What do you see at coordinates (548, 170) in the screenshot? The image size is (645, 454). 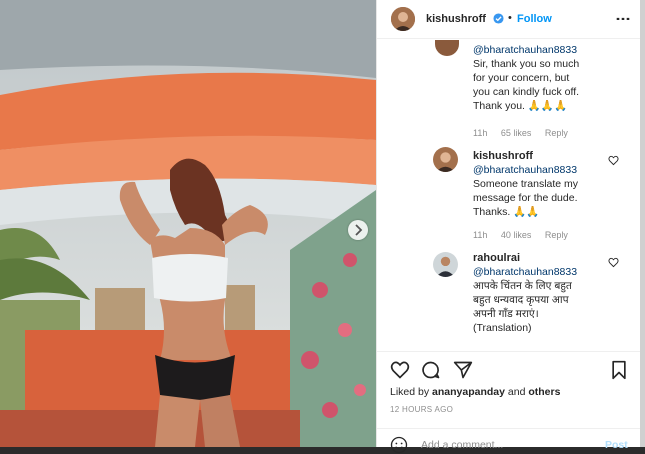 I see `comment-2-mention: @bharatchauhan8833` at bounding box center [548, 170].